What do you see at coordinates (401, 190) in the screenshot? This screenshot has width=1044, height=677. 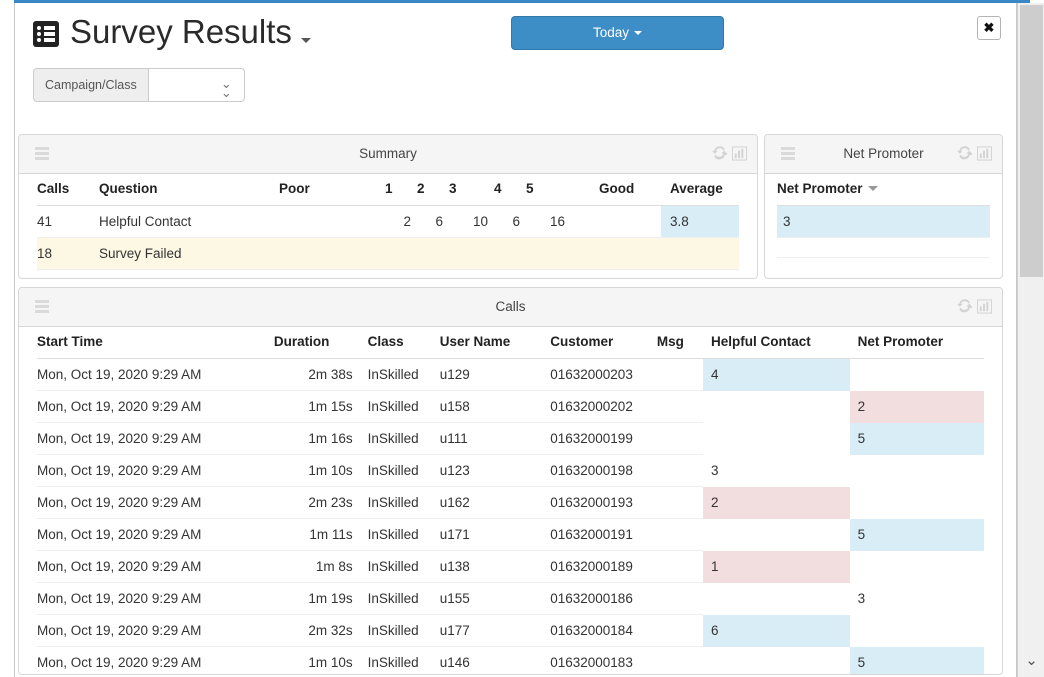 I see `col-score-1: 1` at bounding box center [401, 190].